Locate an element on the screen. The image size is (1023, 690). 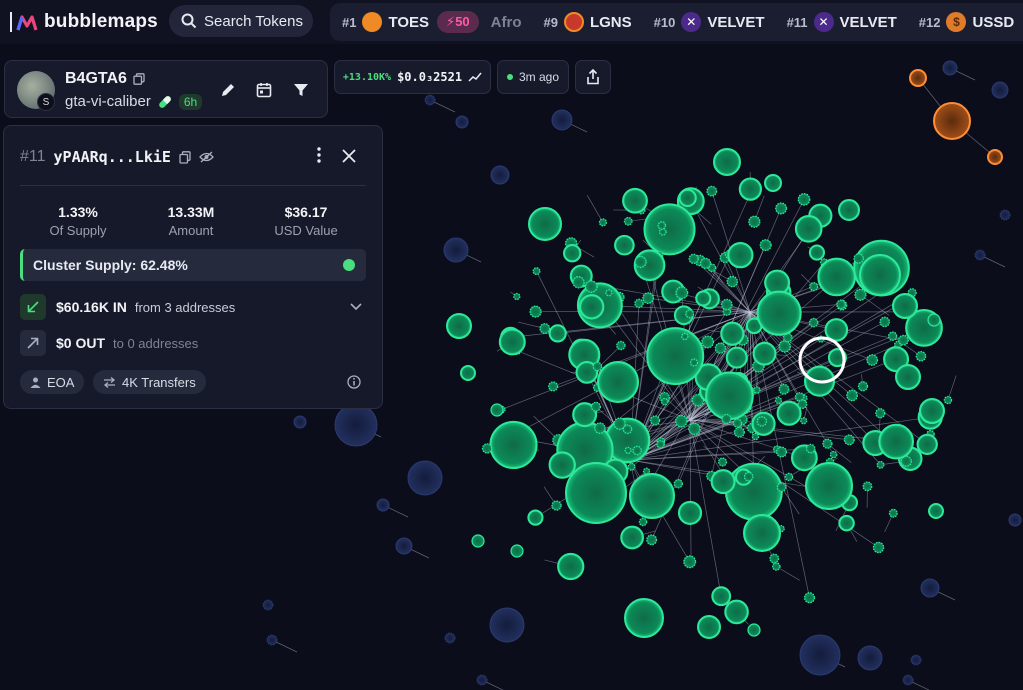
ticker-item-velvet: #10 ✕ VELVET is located at coordinates (709, 22).